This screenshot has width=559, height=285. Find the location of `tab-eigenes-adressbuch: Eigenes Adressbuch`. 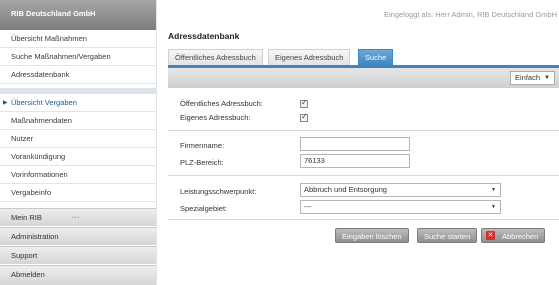

tab-eigenes-adressbuch: Eigenes Adressbuch is located at coordinates (309, 57).